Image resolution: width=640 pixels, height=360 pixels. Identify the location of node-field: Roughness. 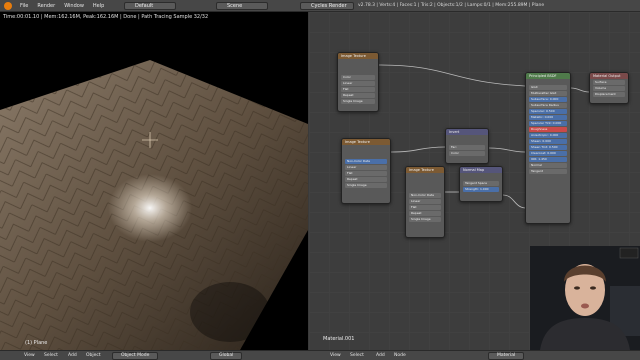
(548, 129).